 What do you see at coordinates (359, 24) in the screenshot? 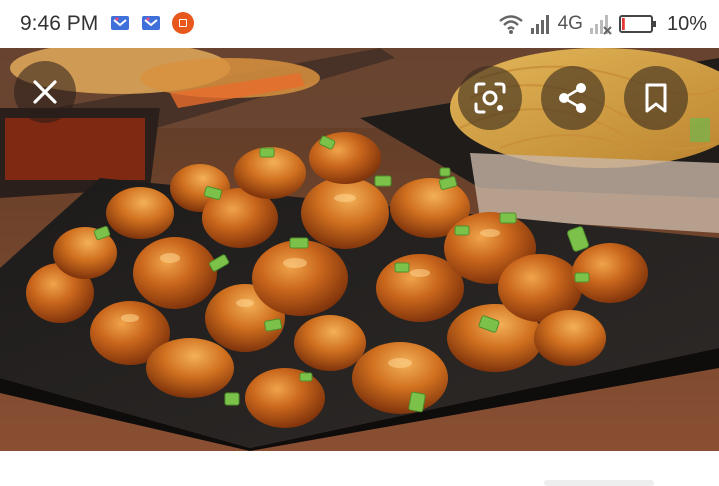
I see `status-bar: 9:46 PM 4G 10%` at bounding box center [359, 24].